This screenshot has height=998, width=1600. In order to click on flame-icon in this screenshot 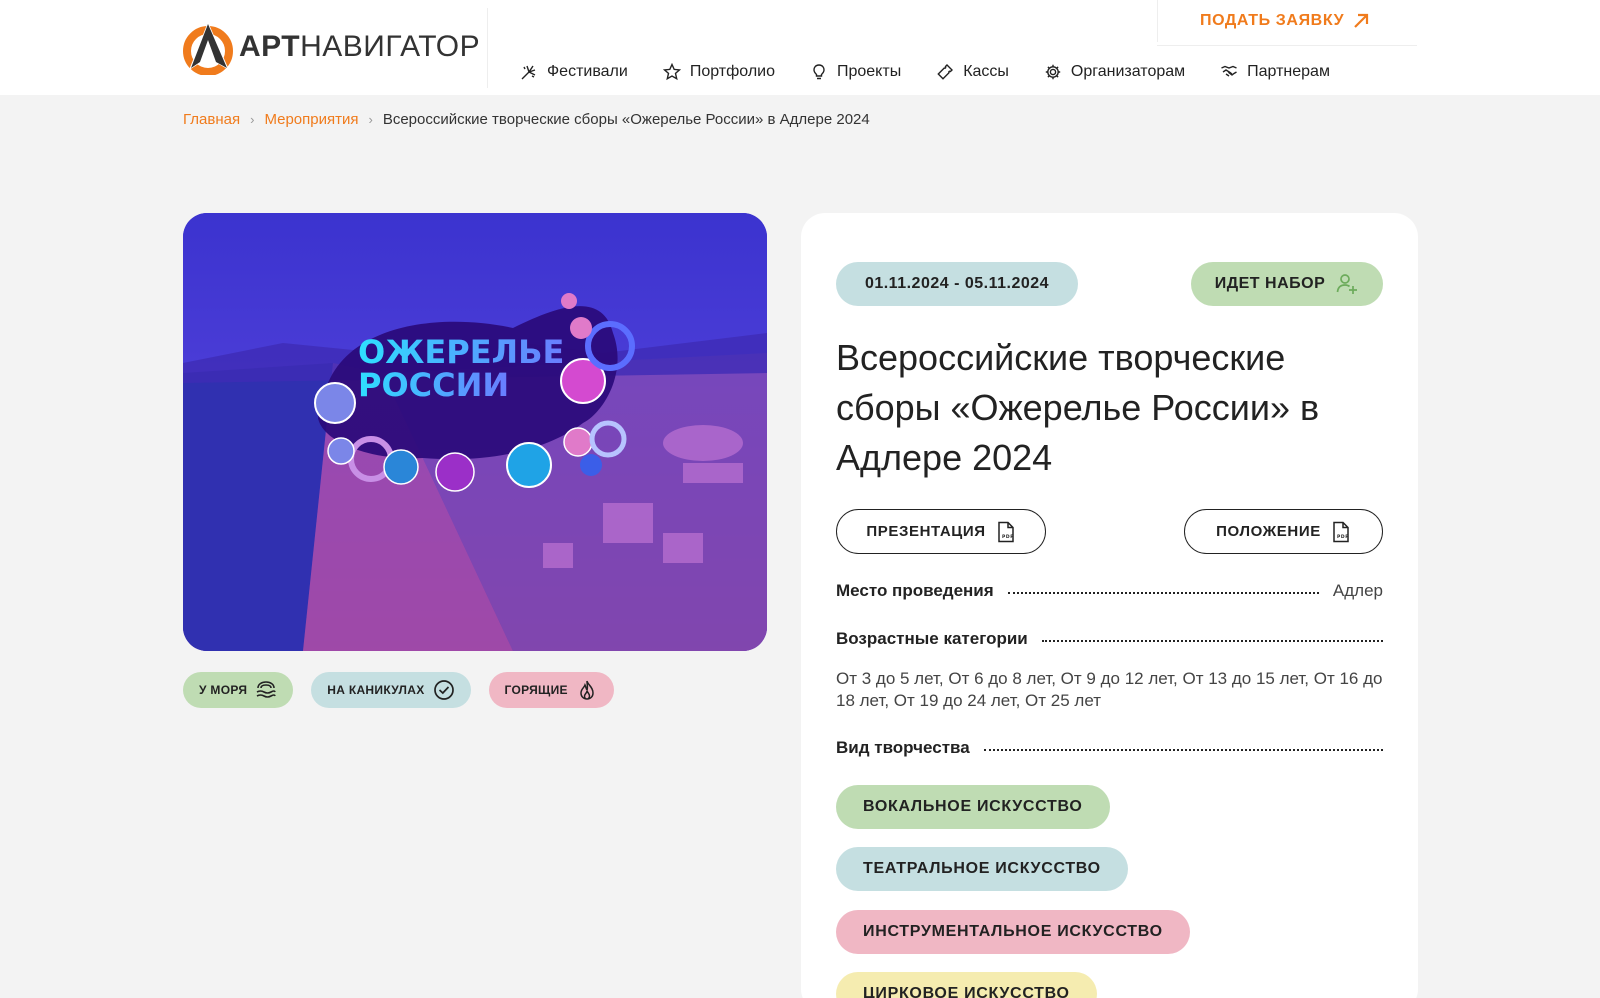, I will do `click(587, 690)`.